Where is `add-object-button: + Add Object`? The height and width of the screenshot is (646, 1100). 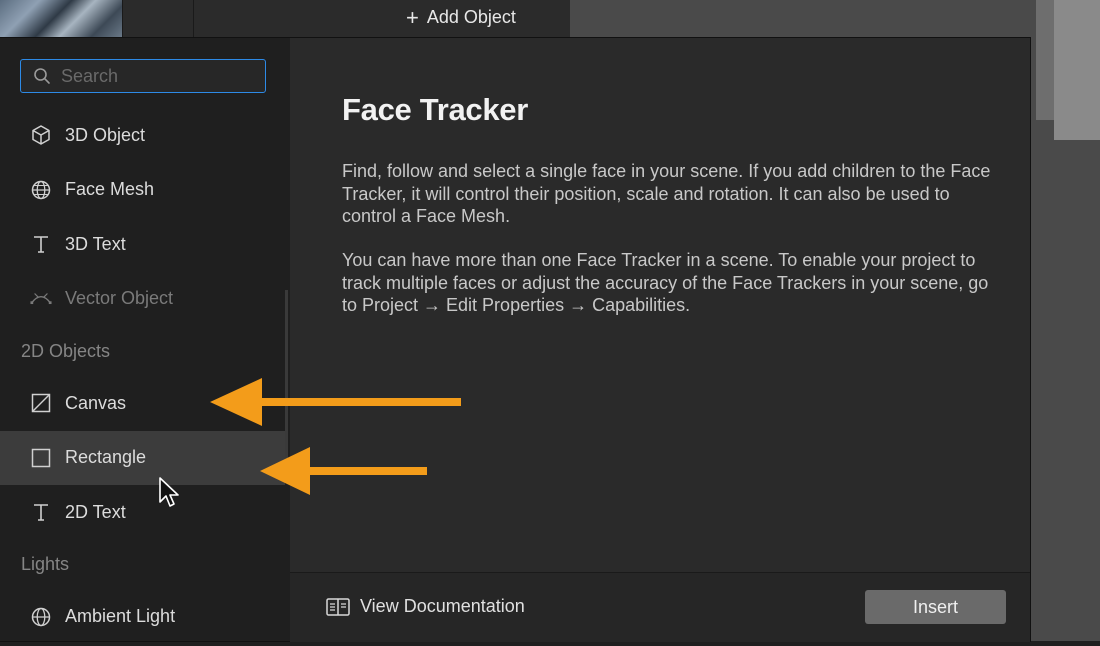 add-object-button: + Add Object is located at coordinates (461, 17).